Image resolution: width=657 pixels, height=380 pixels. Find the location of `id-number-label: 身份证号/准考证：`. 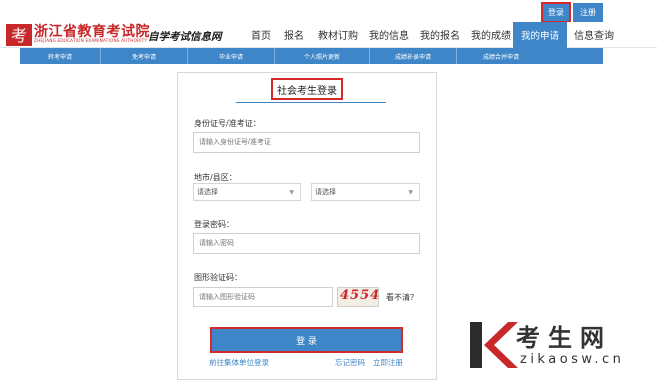

id-number-label: 身份证号/准考证： is located at coordinates (227, 123).